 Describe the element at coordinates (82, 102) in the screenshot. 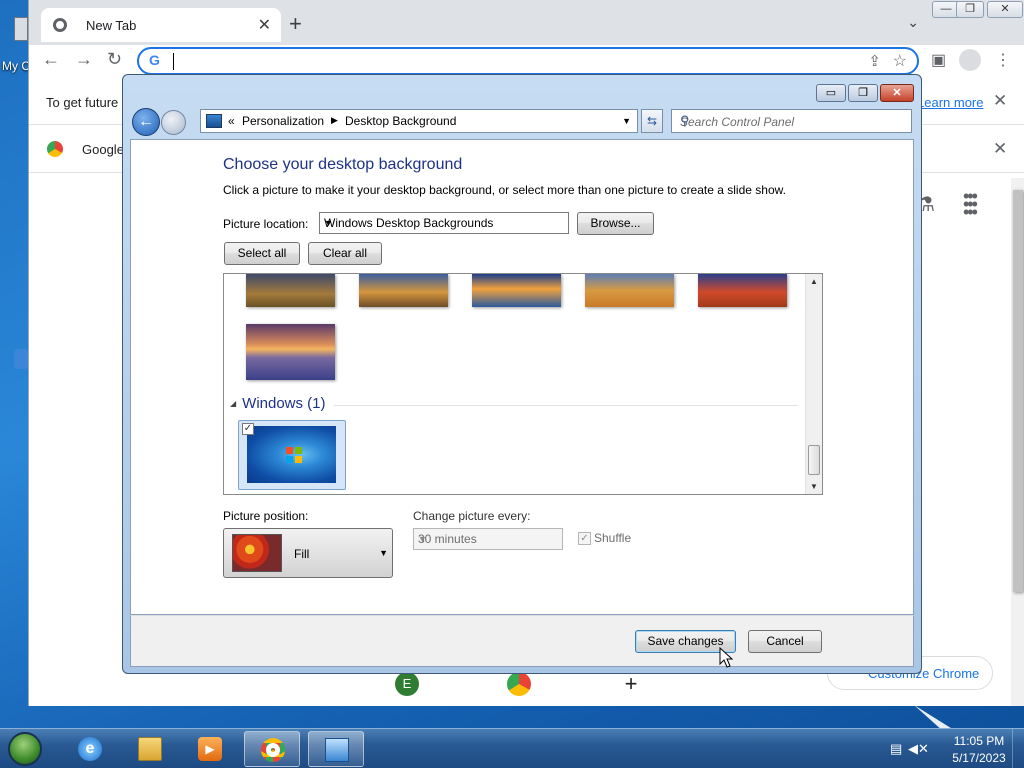

I see `info-bar-message: To get future` at that location.